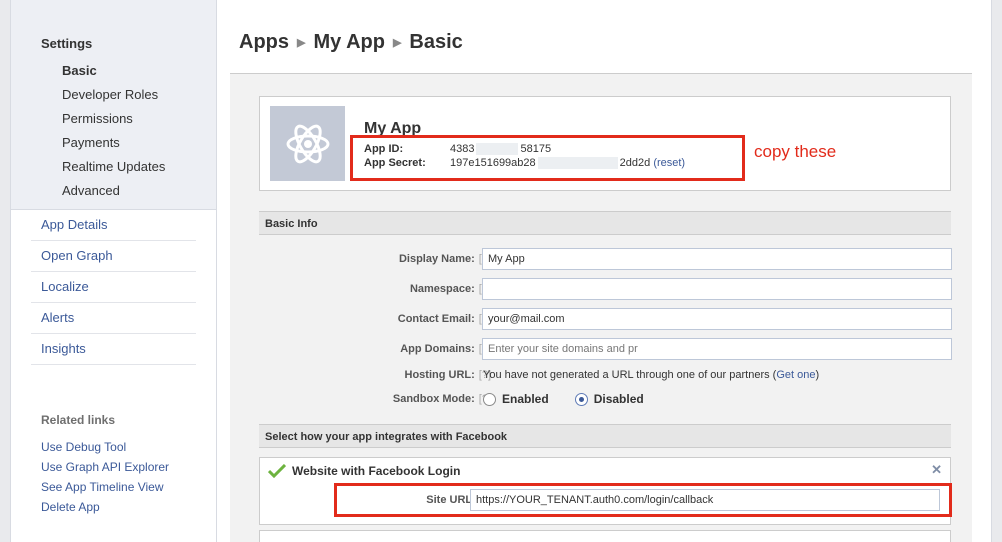  What do you see at coordinates (364, 471) in the screenshot?
I see `website-integration-title: Website with Facebook Login` at bounding box center [364, 471].